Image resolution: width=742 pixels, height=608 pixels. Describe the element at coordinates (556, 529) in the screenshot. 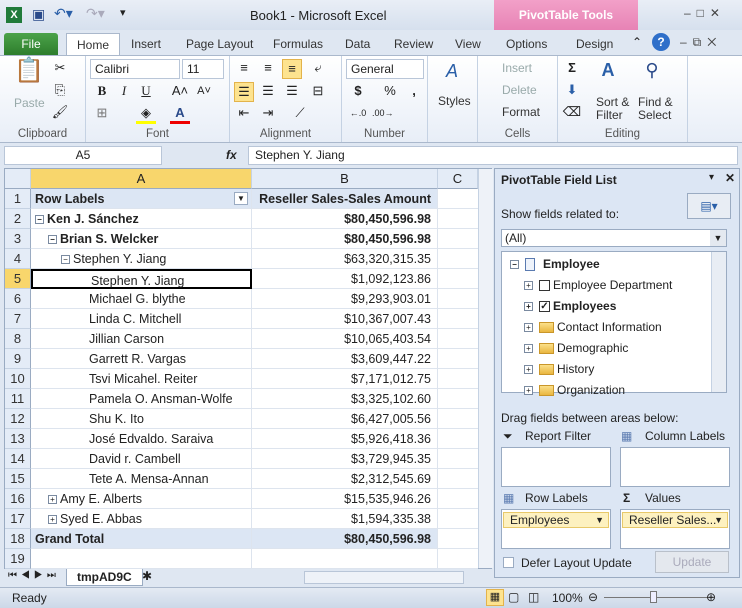

I see `row-labels-area: Employees ▼` at that location.